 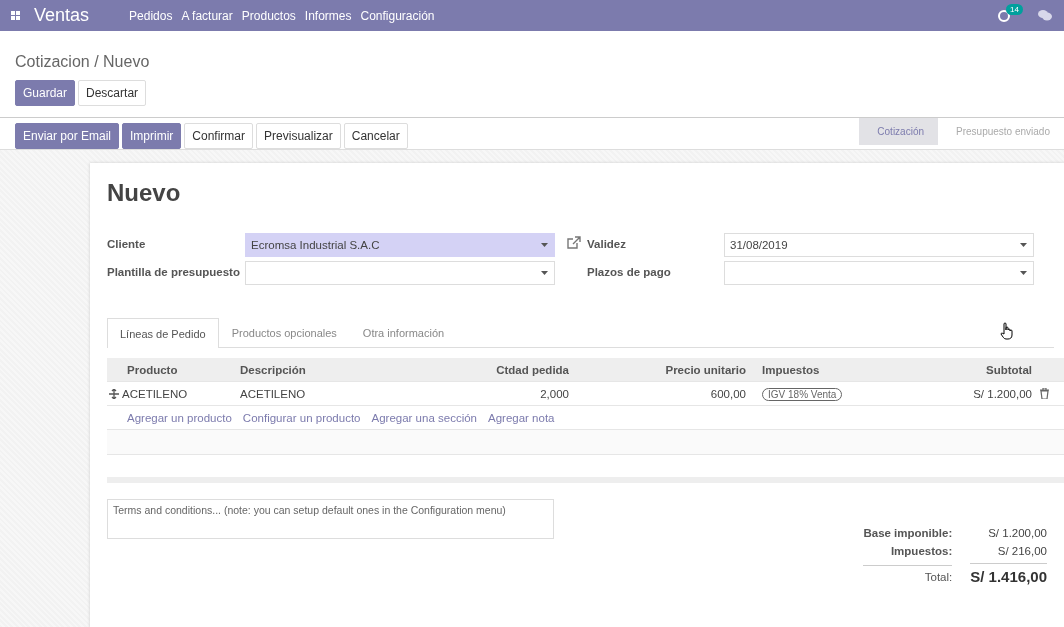 What do you see at coordinates (899, 131) in the screenshot?
I see `status-stage: Cotización` at bounding box center [899, 131].